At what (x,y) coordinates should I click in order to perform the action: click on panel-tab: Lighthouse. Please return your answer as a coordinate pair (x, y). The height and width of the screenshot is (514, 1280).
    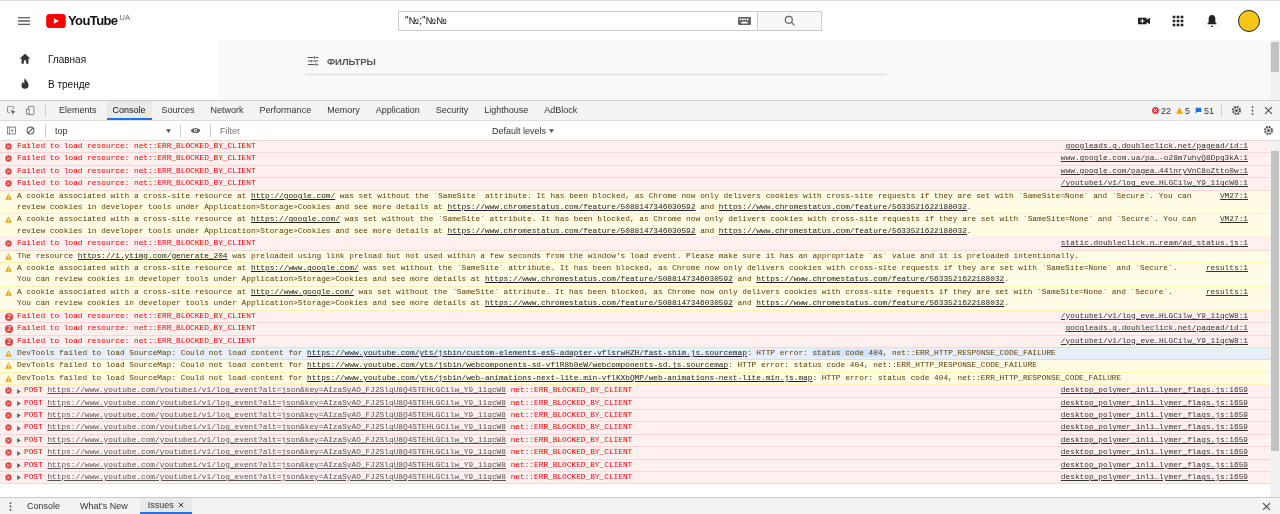
    Looking at the image, I should click on (506, 110).